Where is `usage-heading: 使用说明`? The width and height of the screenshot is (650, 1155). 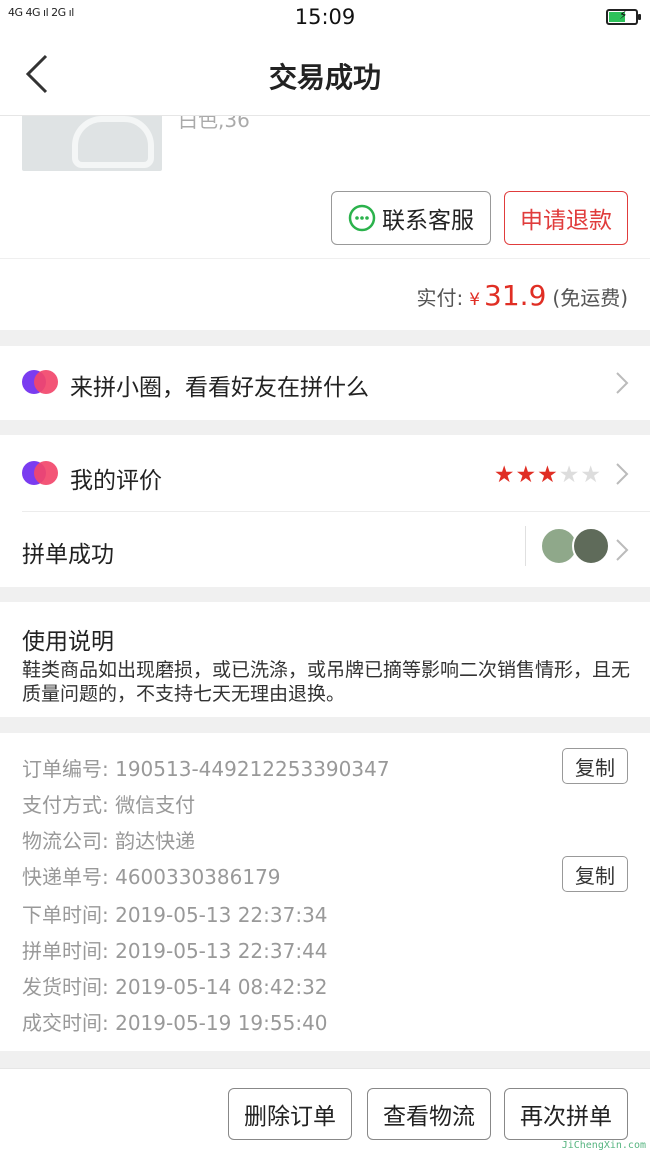 usage-heading: 使用说明 is located at coordinates (68, 642).